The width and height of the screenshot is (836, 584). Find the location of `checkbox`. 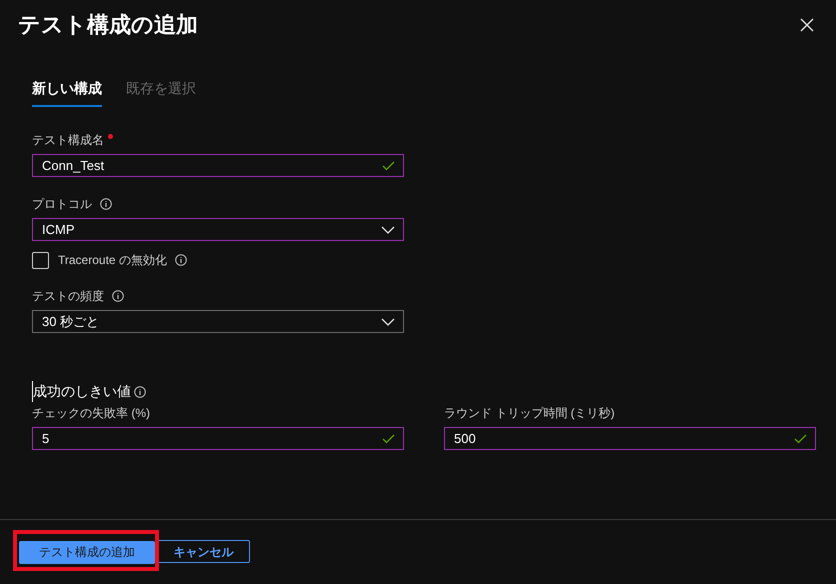

checkbox is located at coordinates (40, 260).